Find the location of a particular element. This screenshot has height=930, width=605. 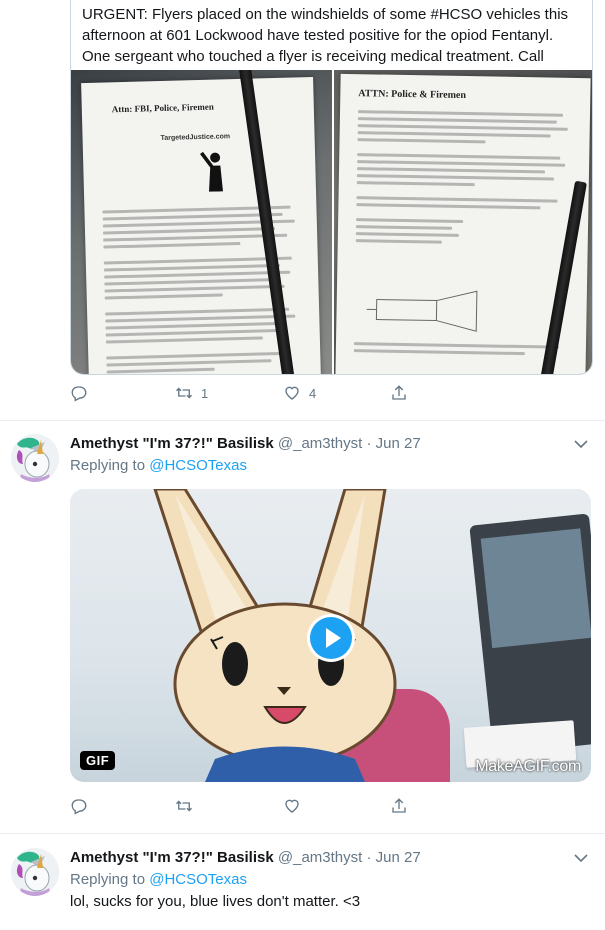

flyer-site: TargetedJustice.com is located at coordinates (195, 138).